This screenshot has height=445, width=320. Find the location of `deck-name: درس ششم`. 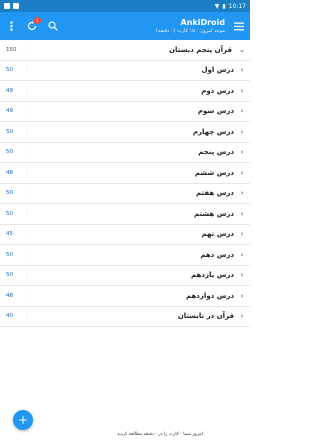

deck-name: درس ششم is located at coordinates (214, 172).